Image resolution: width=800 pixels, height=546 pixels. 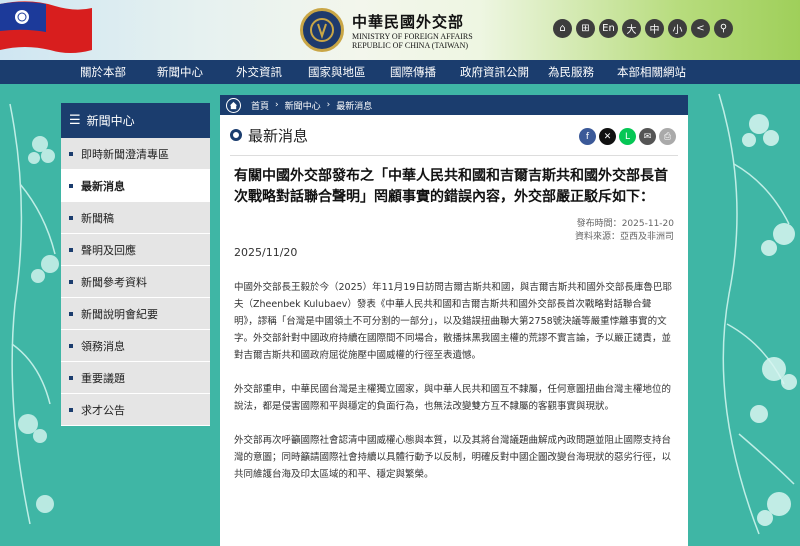 What do you see at coordinates (585, 28) in the screenshot?
I see `sitemap-icon: ⊞` at bounding box center [585, 28].